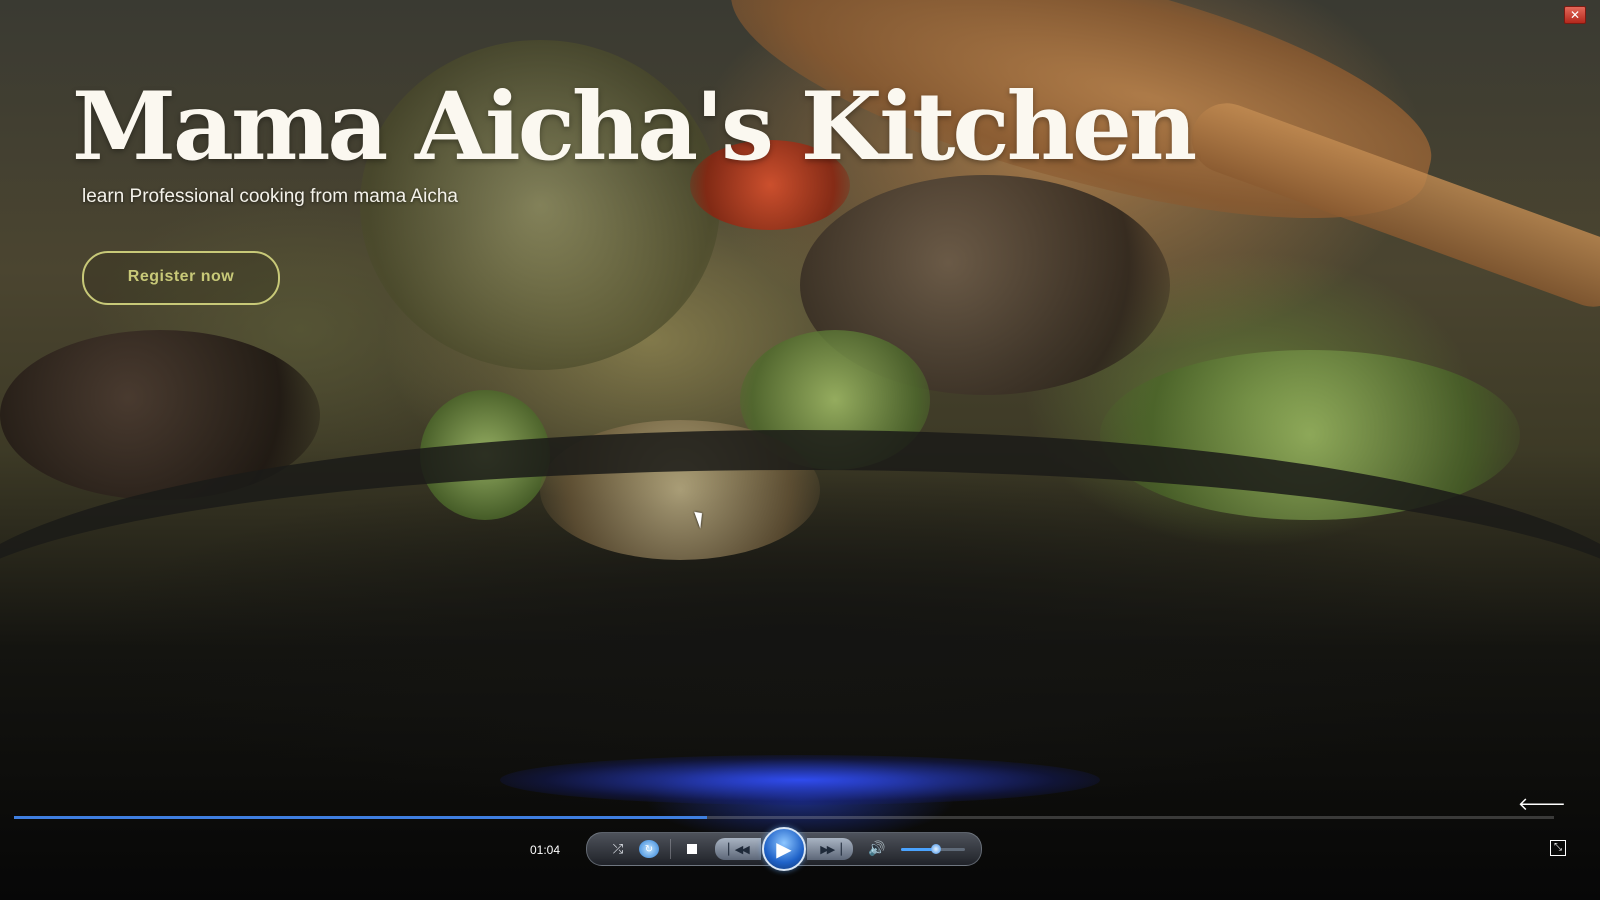 This screenshot has width=1600, height=900. I want to click on gas-flame-shape, so click(800, 780).